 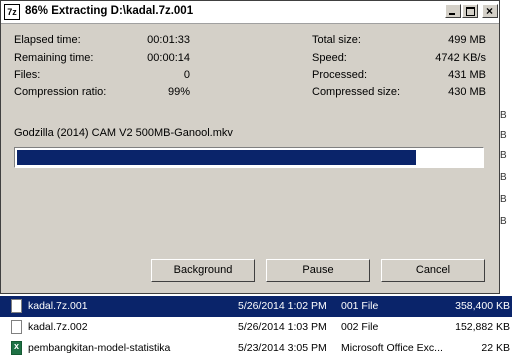 I want to click on total-size-value: 499 MB, so click(x=467, y=40).